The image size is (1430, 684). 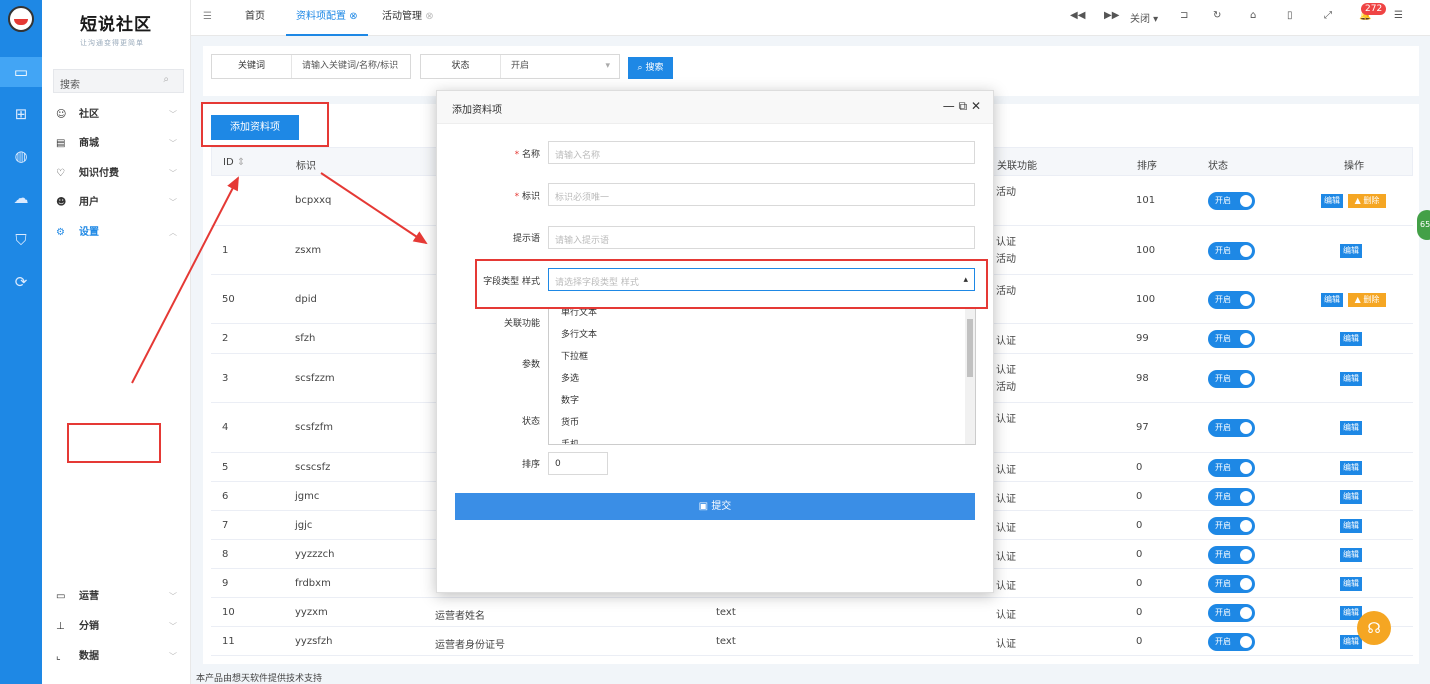 What do you see at coordinates (1423, 225) in the screenshot?
I see `side-float-tab: 65` at bounding box center [1423, 225].